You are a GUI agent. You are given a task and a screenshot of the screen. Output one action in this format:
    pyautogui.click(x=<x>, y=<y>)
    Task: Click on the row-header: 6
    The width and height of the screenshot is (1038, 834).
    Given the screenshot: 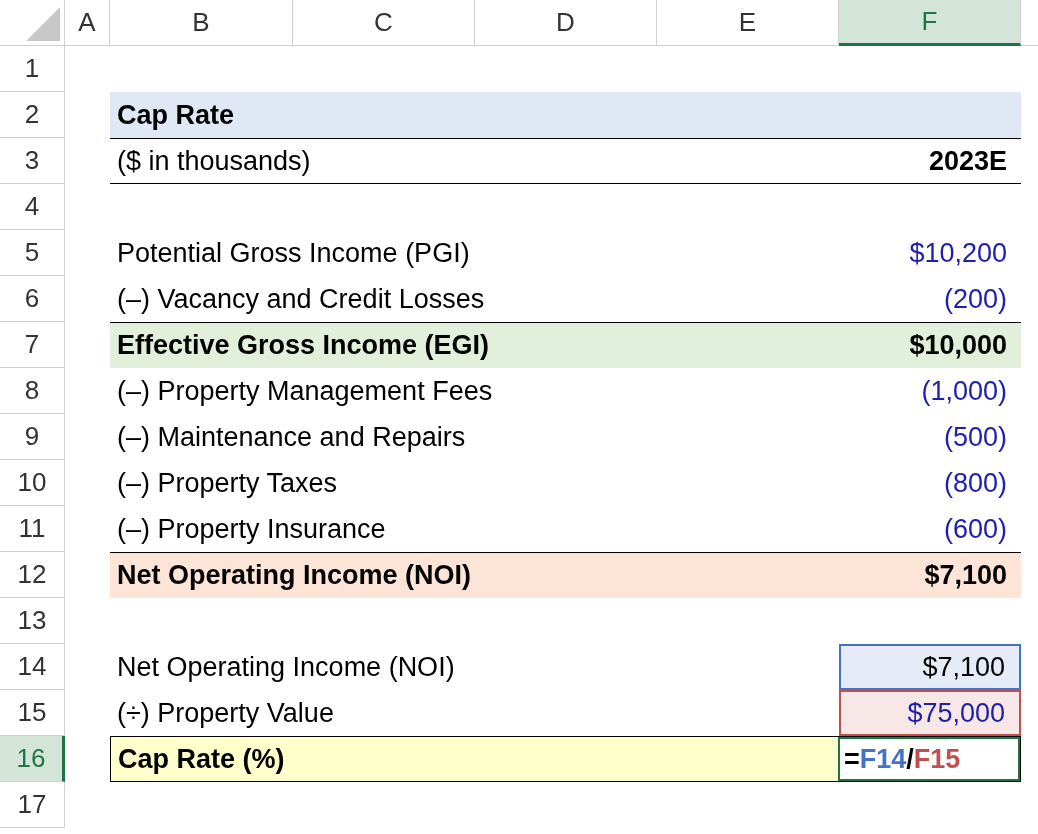 What is the action you would take?
    pyautogui.click(x=32, y=299)
    